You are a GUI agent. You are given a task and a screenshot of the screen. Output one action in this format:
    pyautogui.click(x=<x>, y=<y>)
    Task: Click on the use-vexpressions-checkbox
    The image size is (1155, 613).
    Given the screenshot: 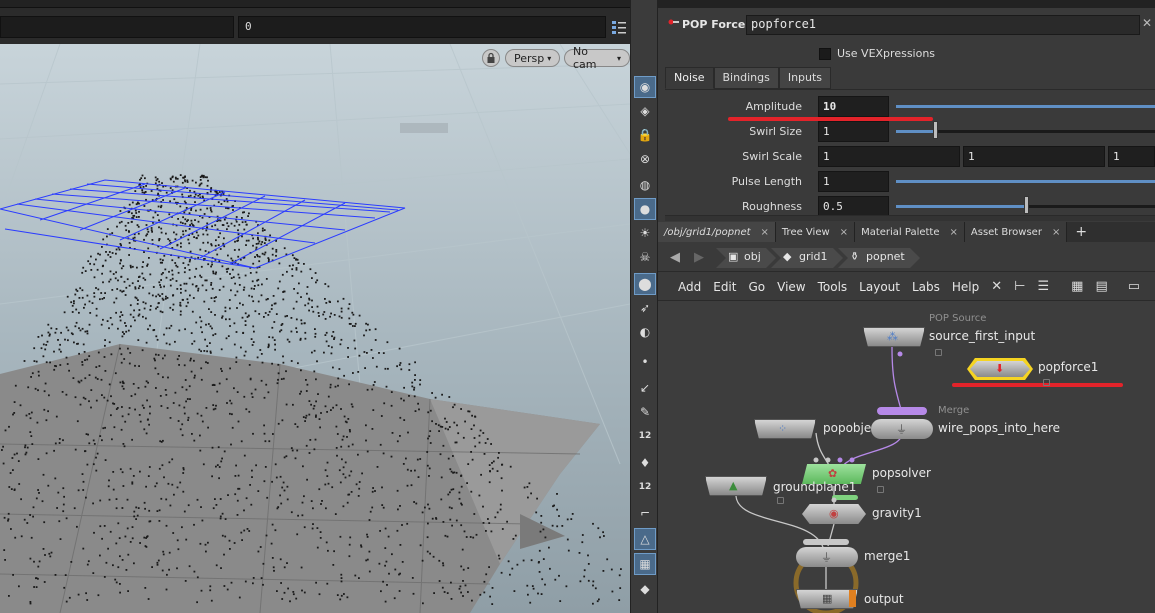 What is the action you would take?
    pyautogui.click(x=825, y=54)
    